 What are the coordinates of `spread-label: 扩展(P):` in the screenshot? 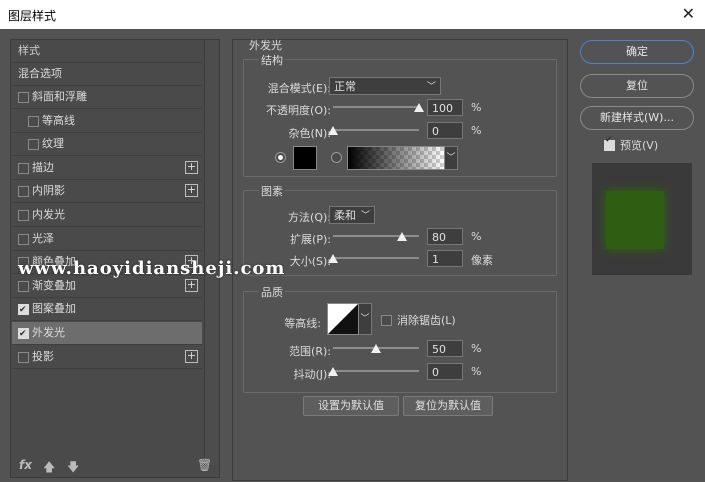 It's located at (310, 239).